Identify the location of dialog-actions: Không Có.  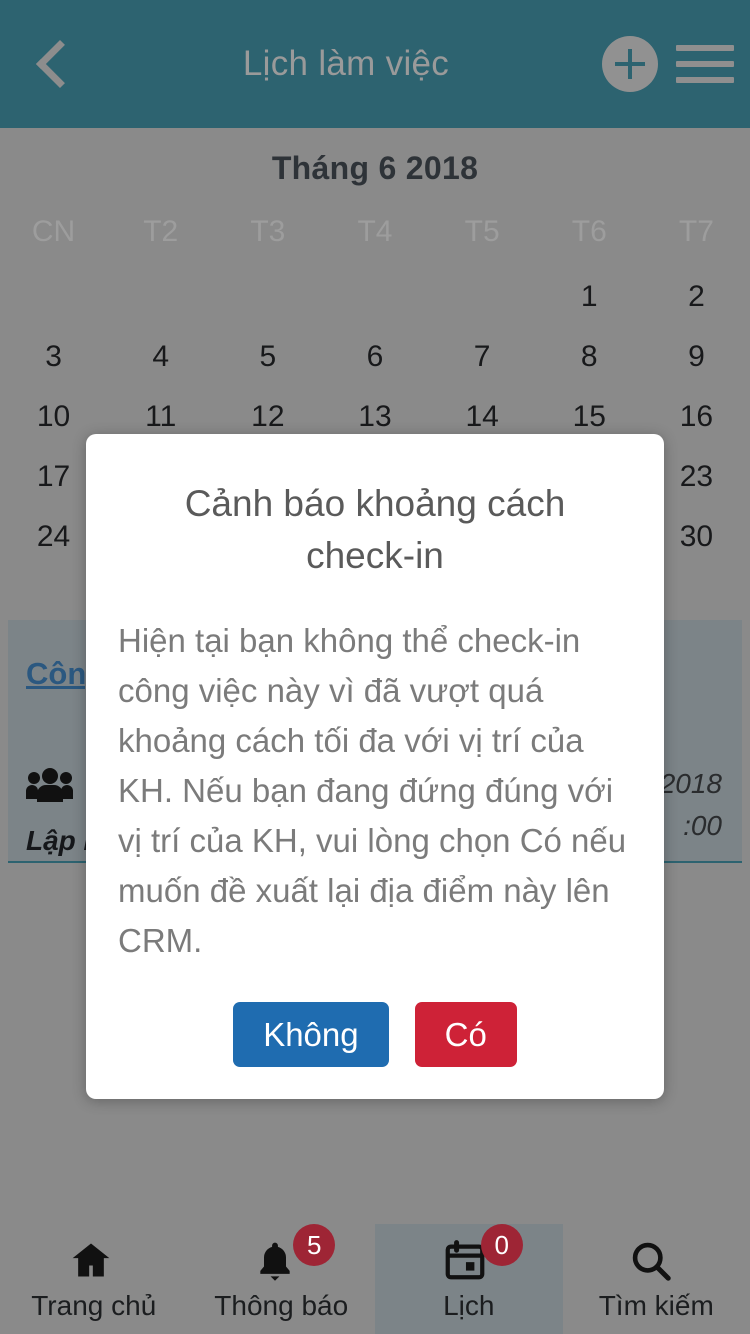
(375, 1034).